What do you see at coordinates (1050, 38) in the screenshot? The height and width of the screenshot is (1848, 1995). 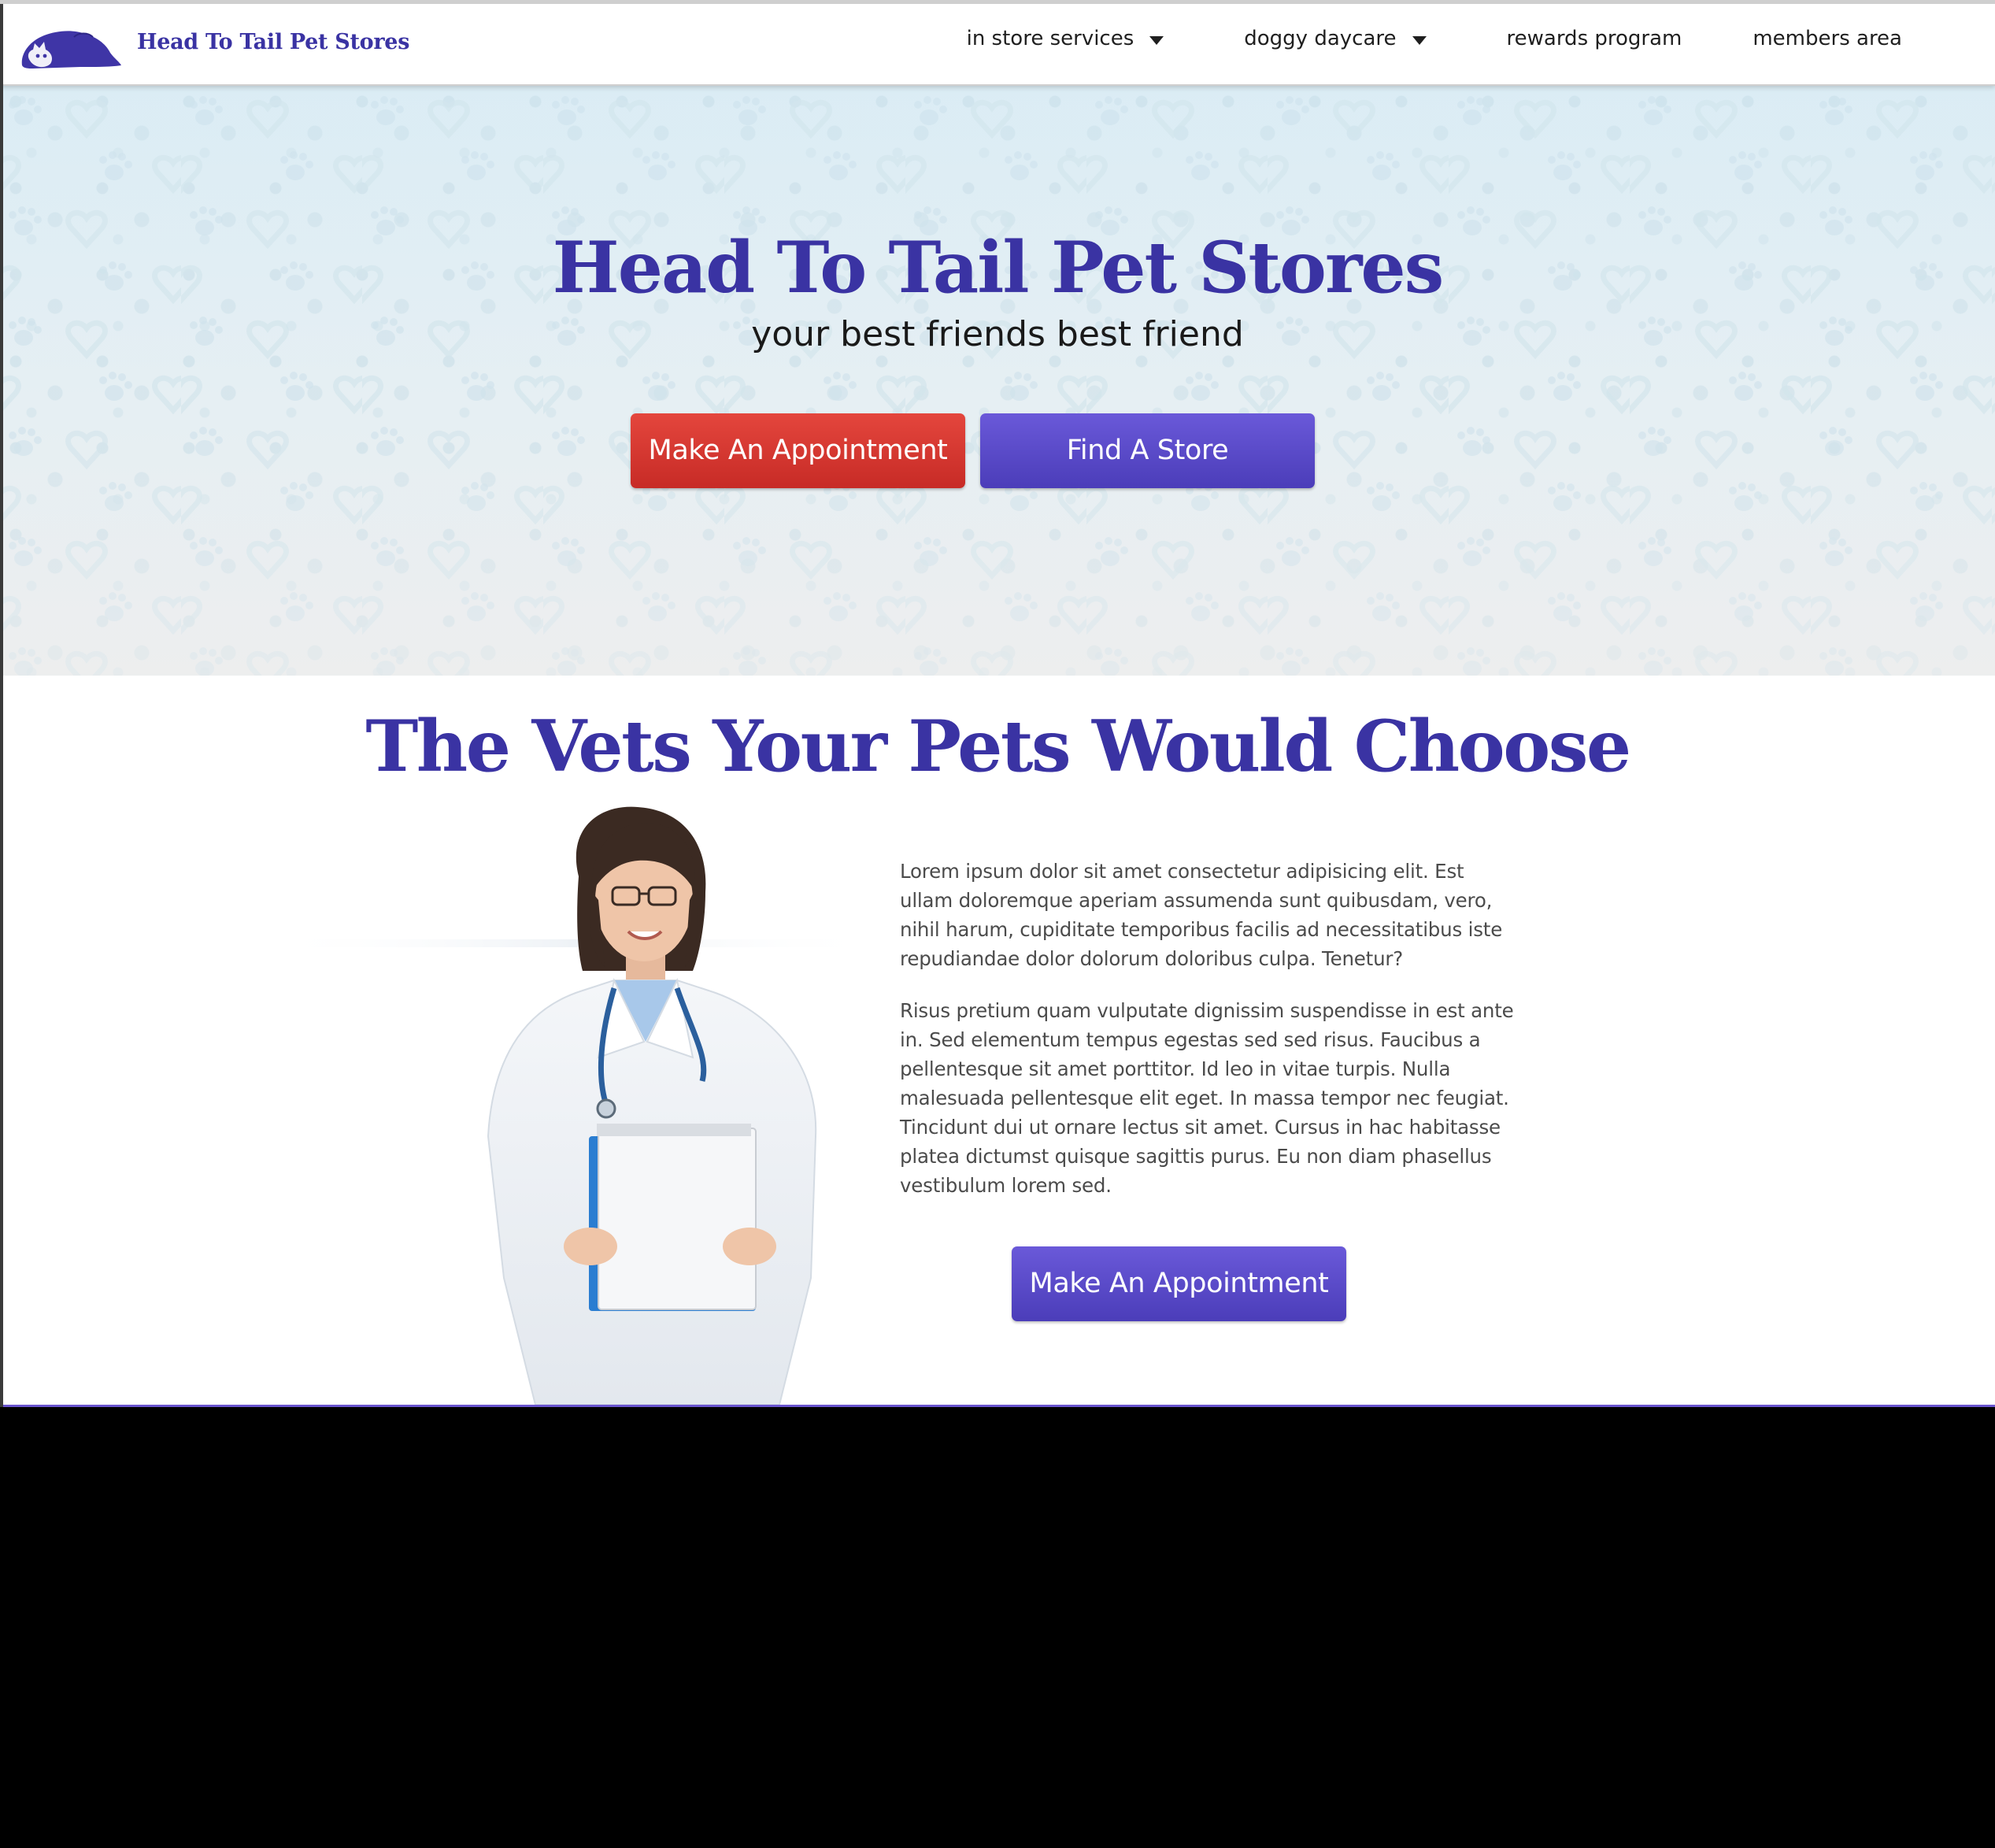 I see `nav-in-store-services-label: in store services` at bounding box center [1050, 38].